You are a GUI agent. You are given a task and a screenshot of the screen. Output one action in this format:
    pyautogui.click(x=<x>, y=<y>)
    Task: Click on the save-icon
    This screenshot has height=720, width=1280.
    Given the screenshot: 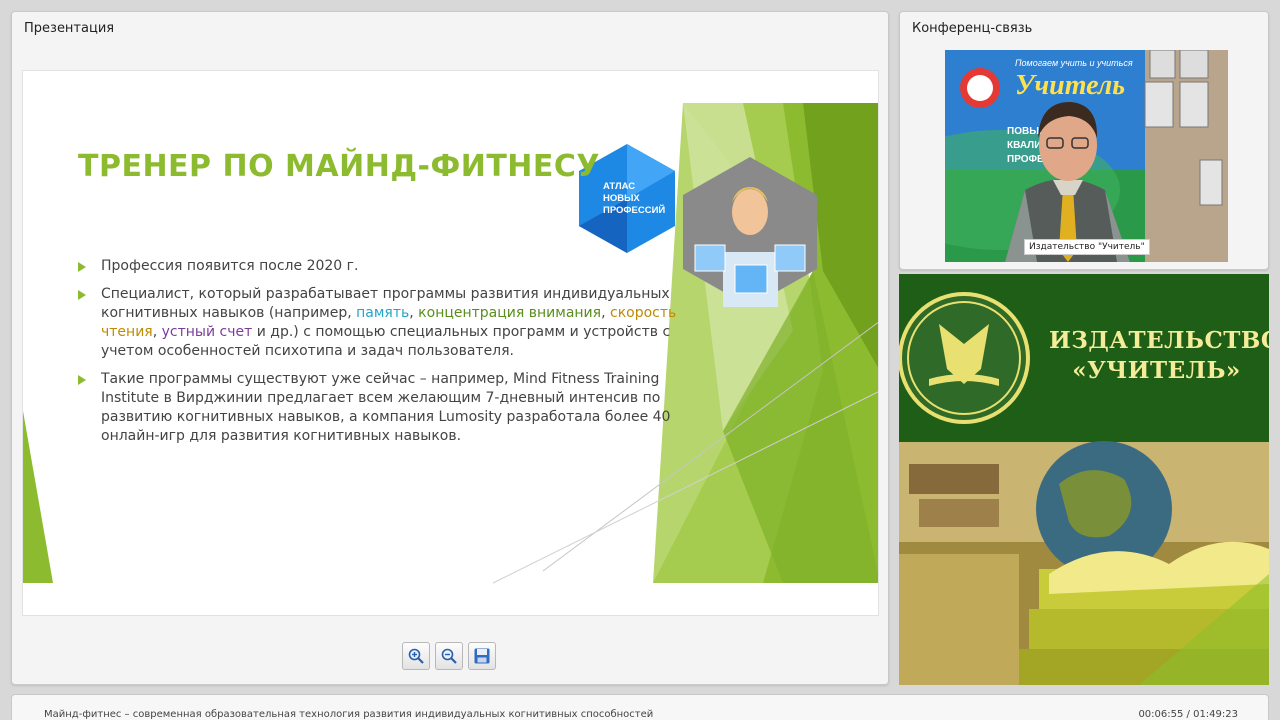 What is the action you would take?
    pyautogui.click(x=482, y=656)
    